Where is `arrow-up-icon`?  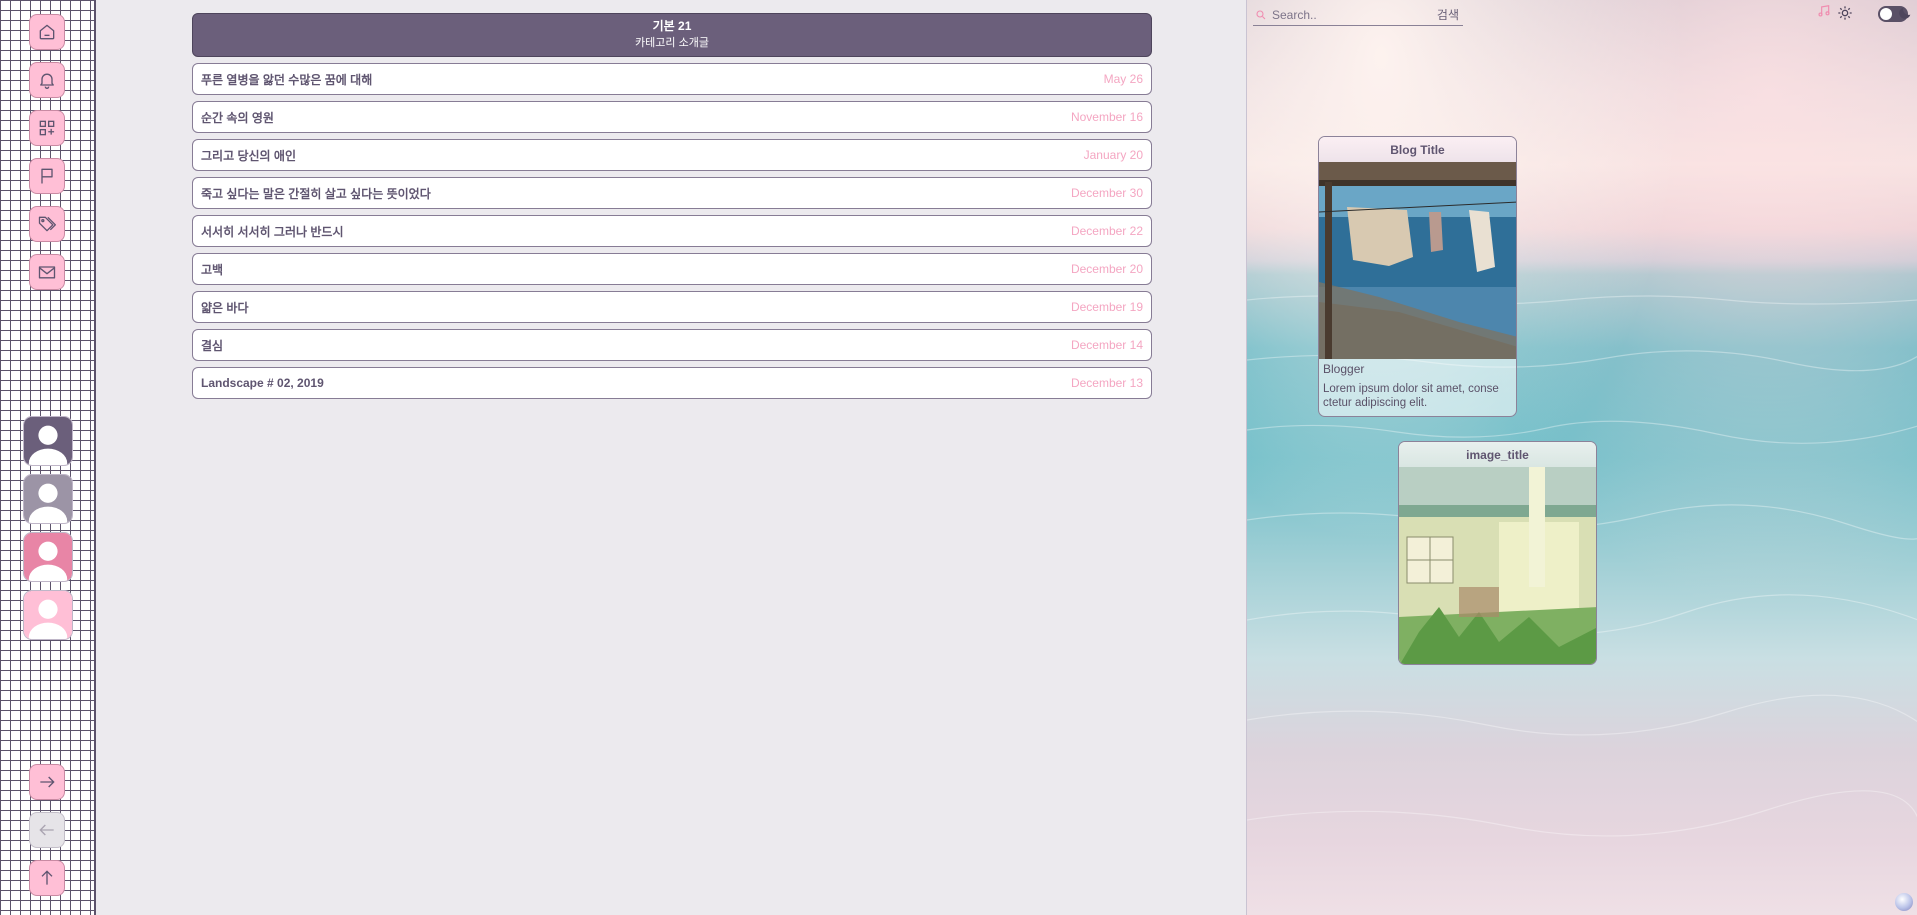
arrow-up-icon is located at coordinates (47, 877).